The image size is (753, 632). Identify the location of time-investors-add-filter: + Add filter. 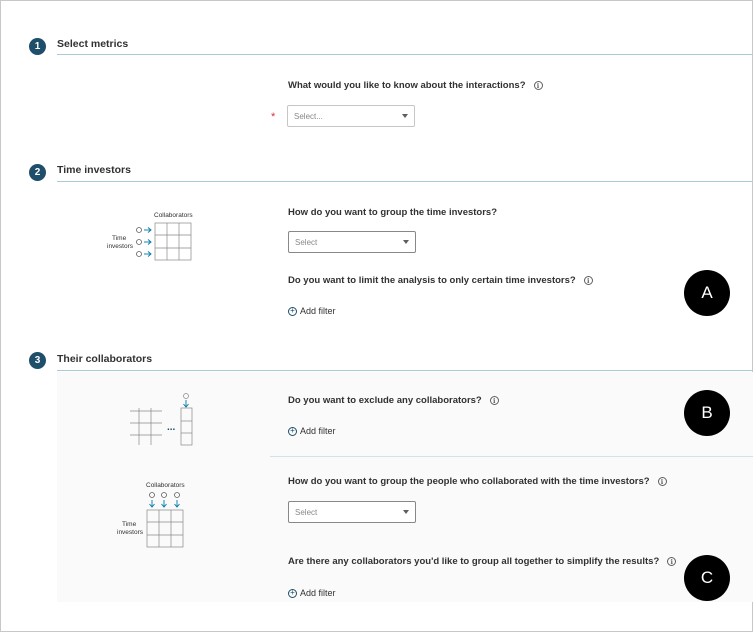
(312, 311).